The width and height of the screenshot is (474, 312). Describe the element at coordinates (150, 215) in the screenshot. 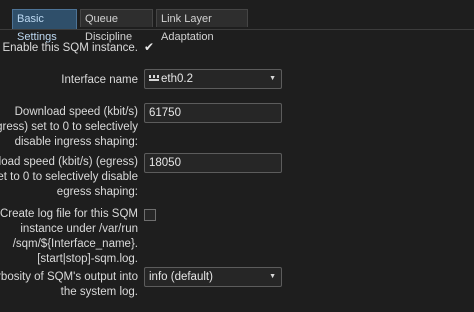

I see `log-file-checkbox` at that location.